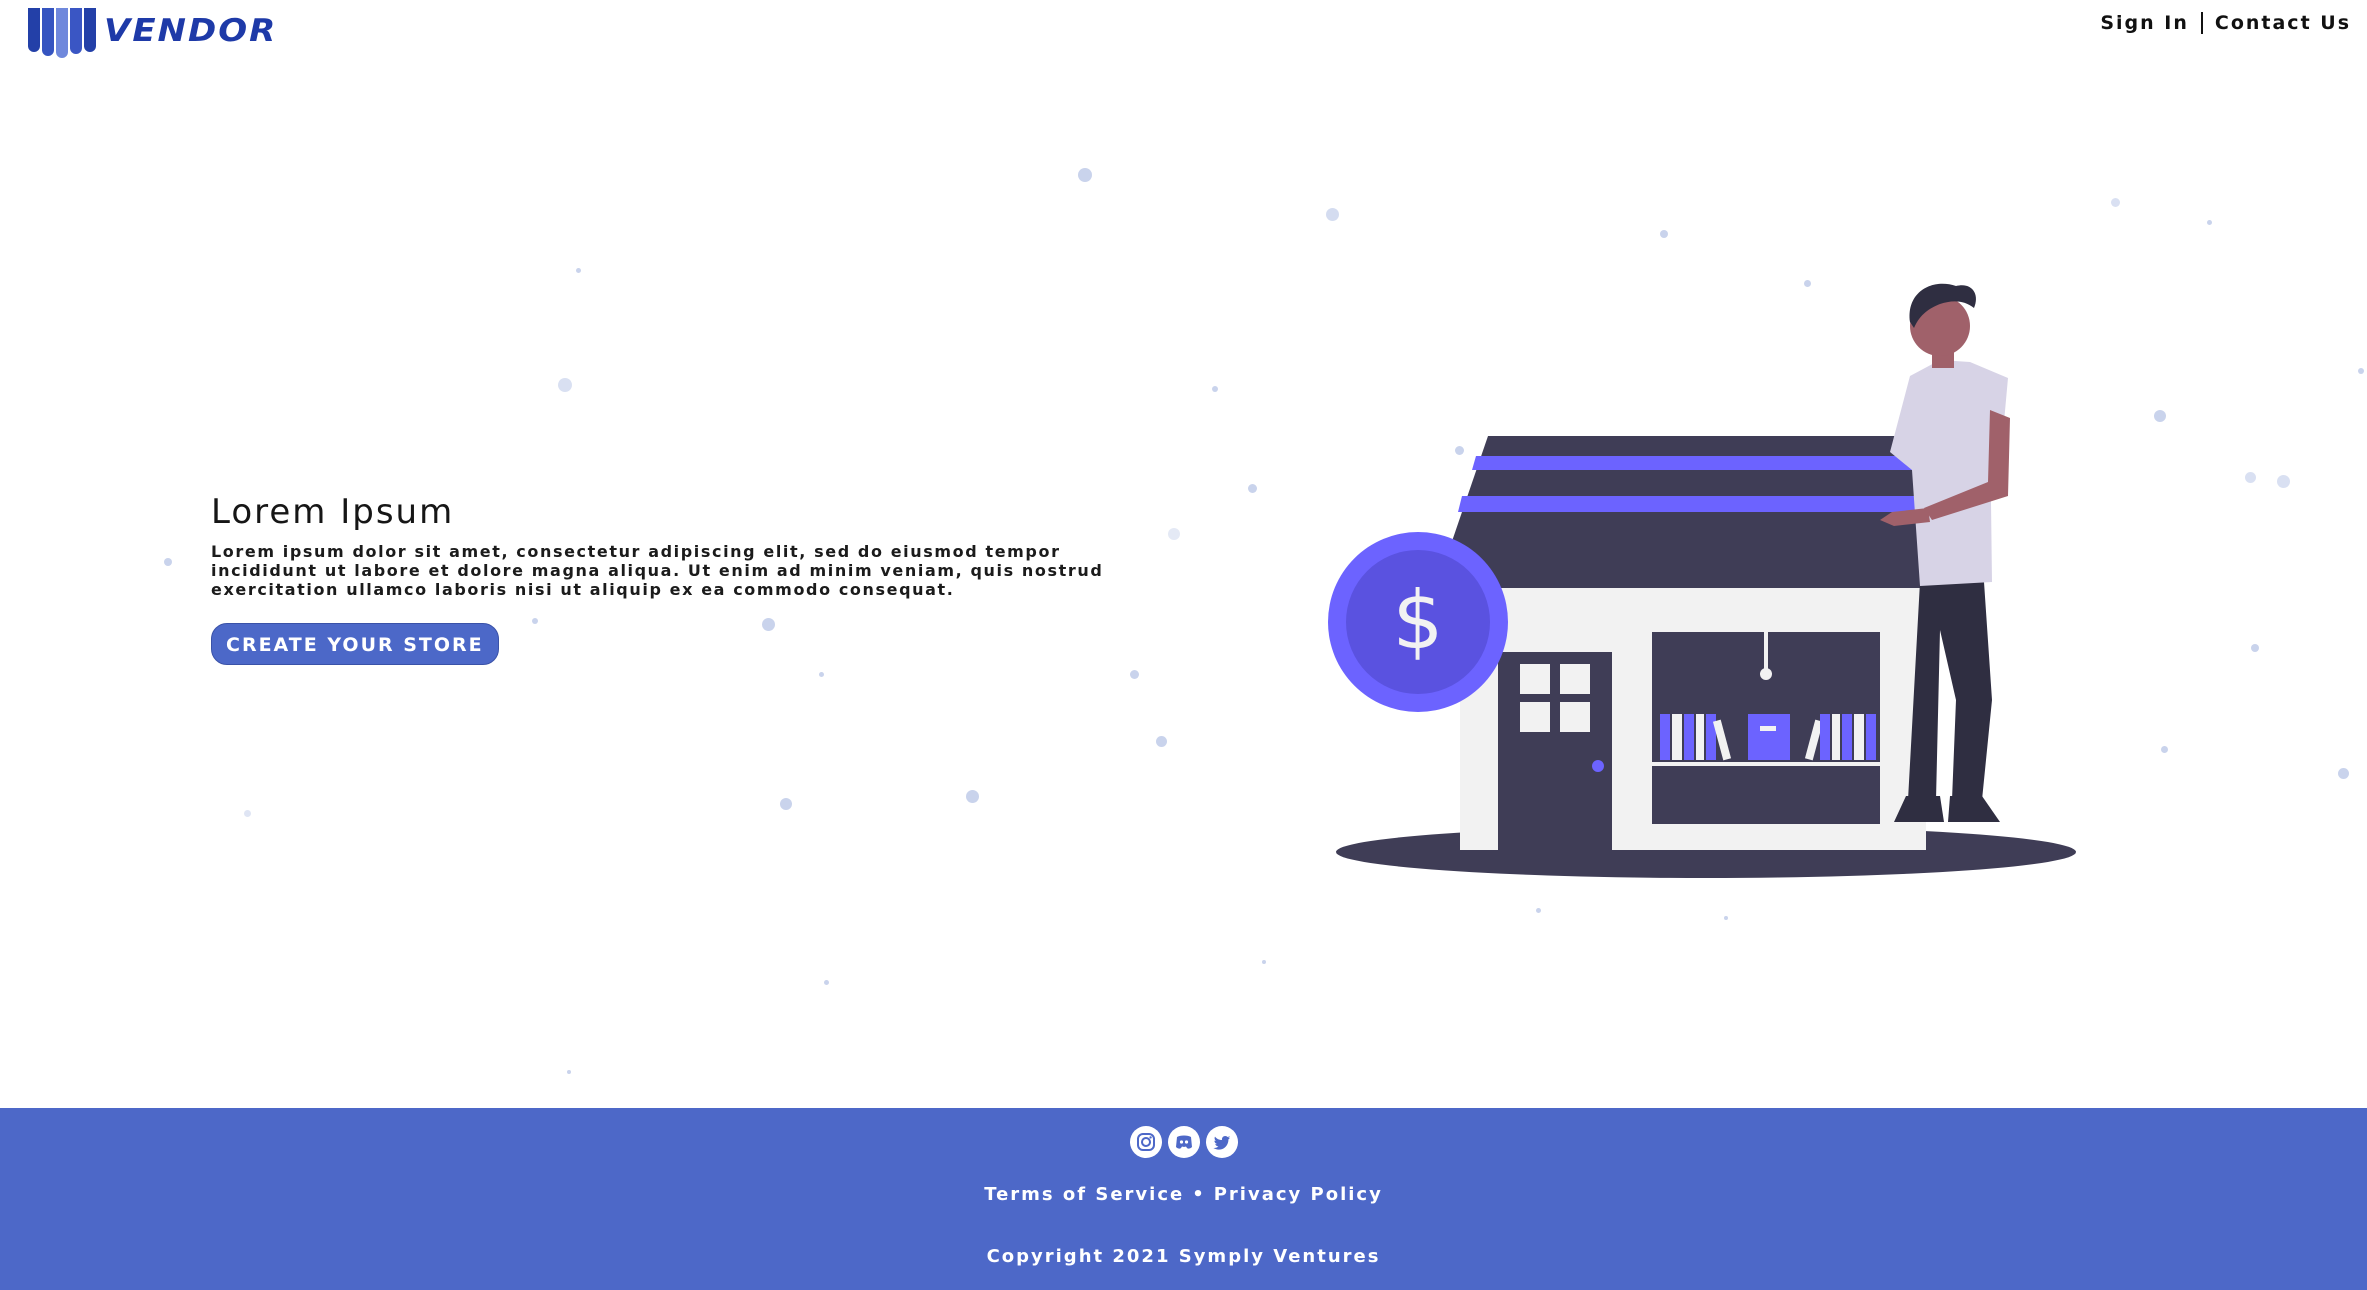 Image resolution: width=2367 pixels, height=1290 pixels. Describe the element at coordinates (1084, 1194) in the screenshot. I see `terms-of-service-link: Terms of Service` at that location.